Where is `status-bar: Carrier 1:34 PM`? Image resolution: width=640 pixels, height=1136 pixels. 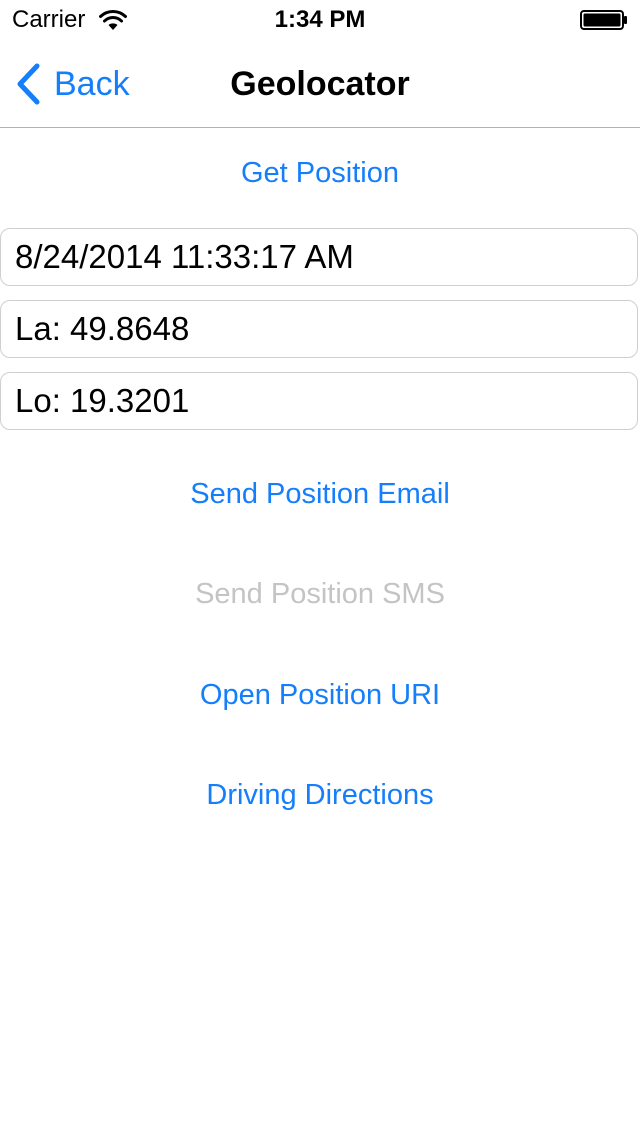 status-bar: Carrier 1:34 PM is located at coordinates (320, 20).